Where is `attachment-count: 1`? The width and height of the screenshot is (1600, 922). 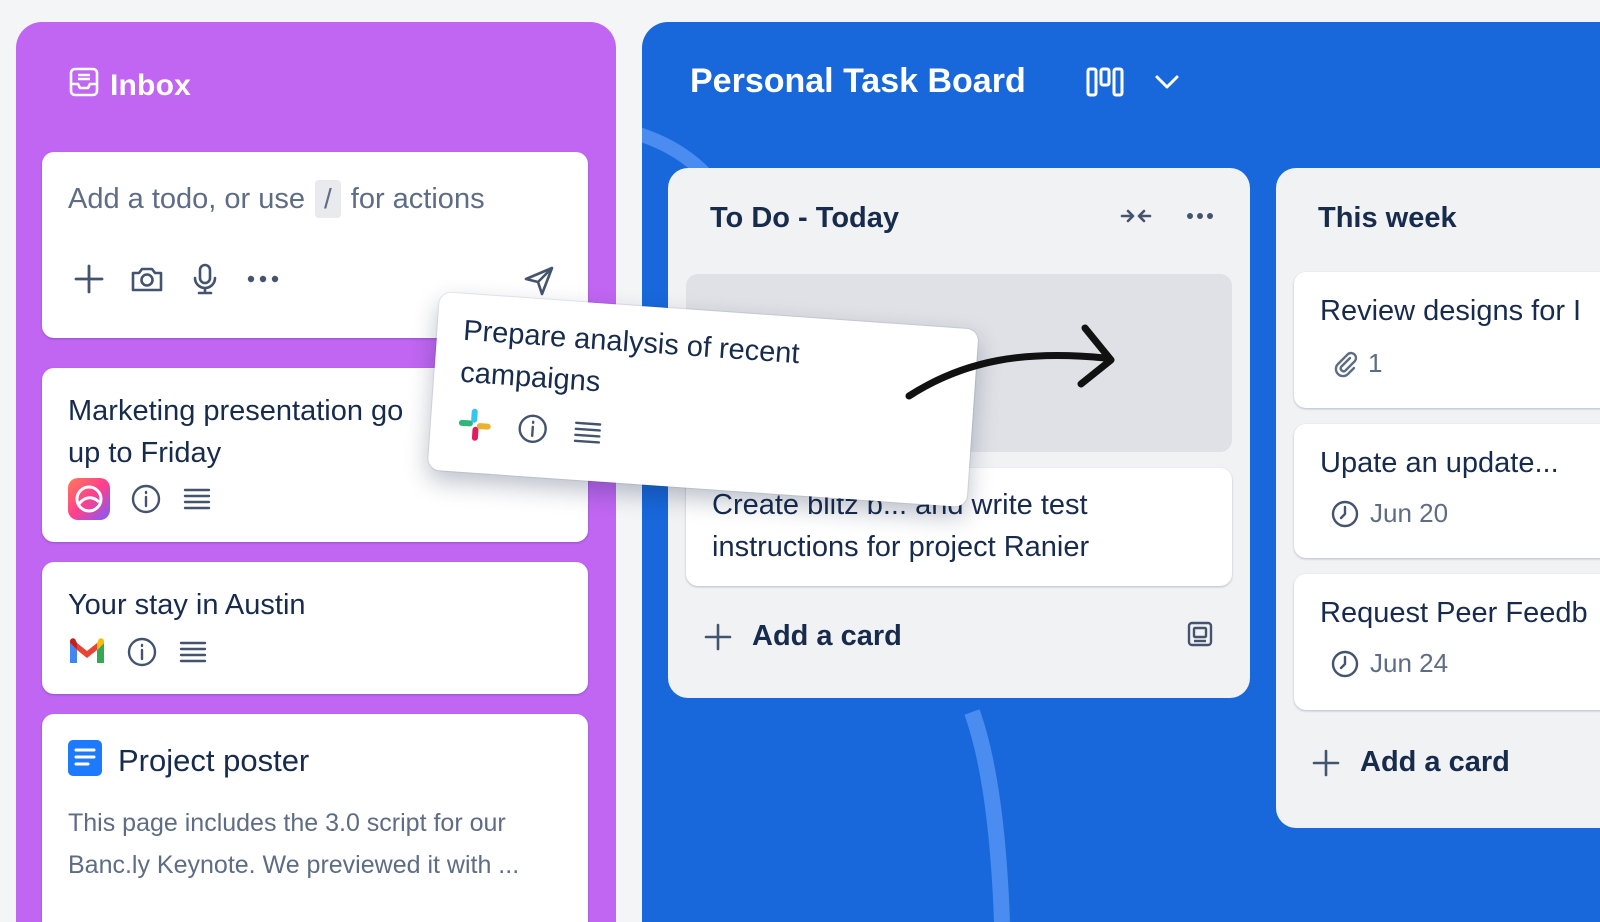 attachment-count: 1 is located at coordinates (1375, 363).